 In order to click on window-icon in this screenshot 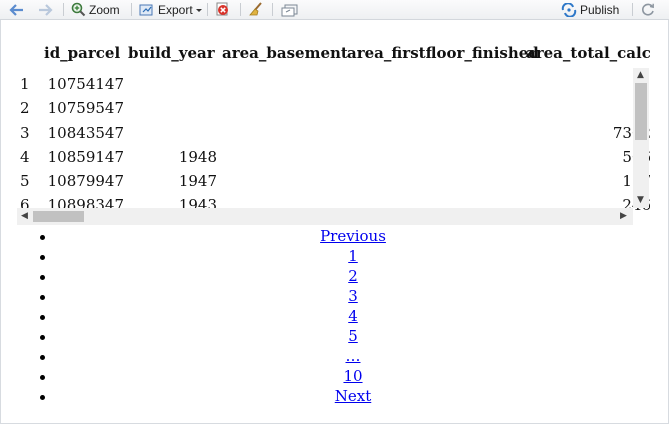, I will do `click(289, 10)`.